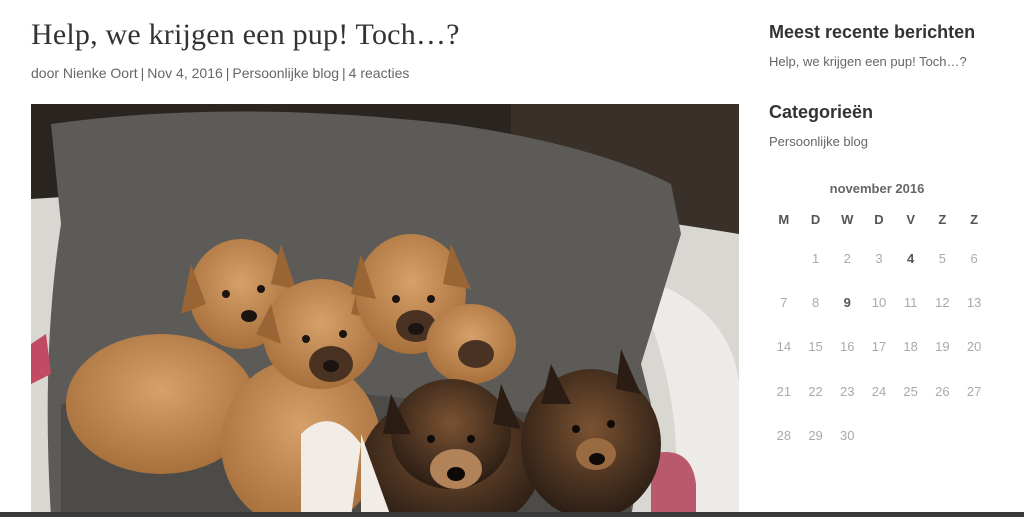 The height and width of the screenshot is (517, 1024). Describe the element at coordinates (784, 302) in the screenshot. I see `calendar-day: 7` at that location.